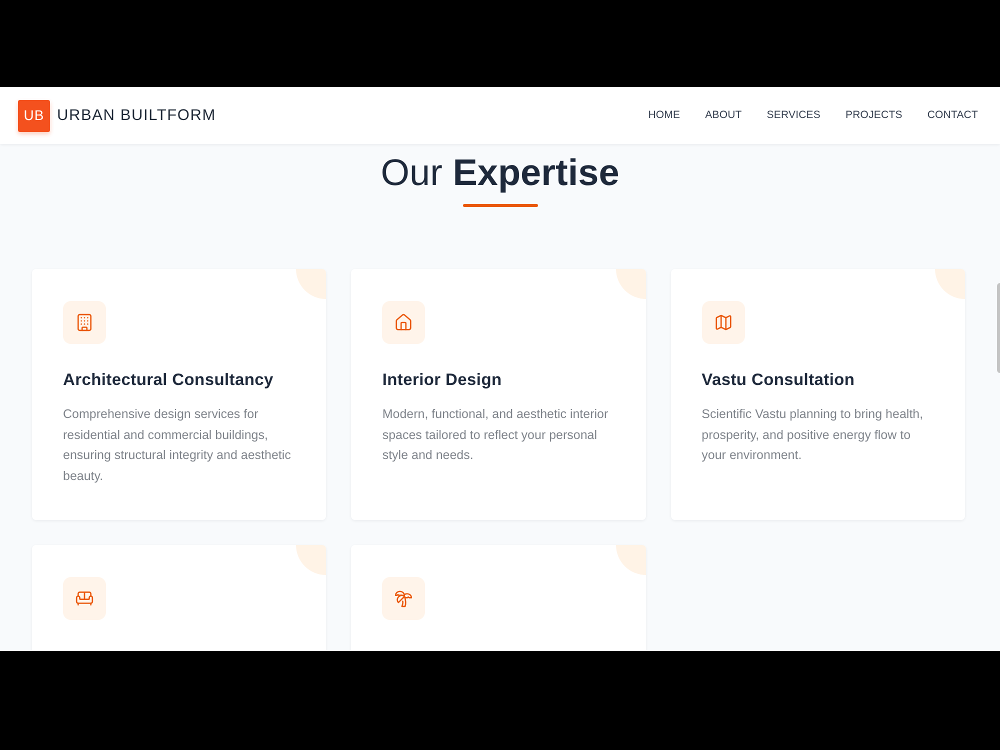 The image size is (1000, 750). Describe the element at coordinates (136, 116) in the screenshot. I see `brand-name: URBAN BUILTFORM` at that location.